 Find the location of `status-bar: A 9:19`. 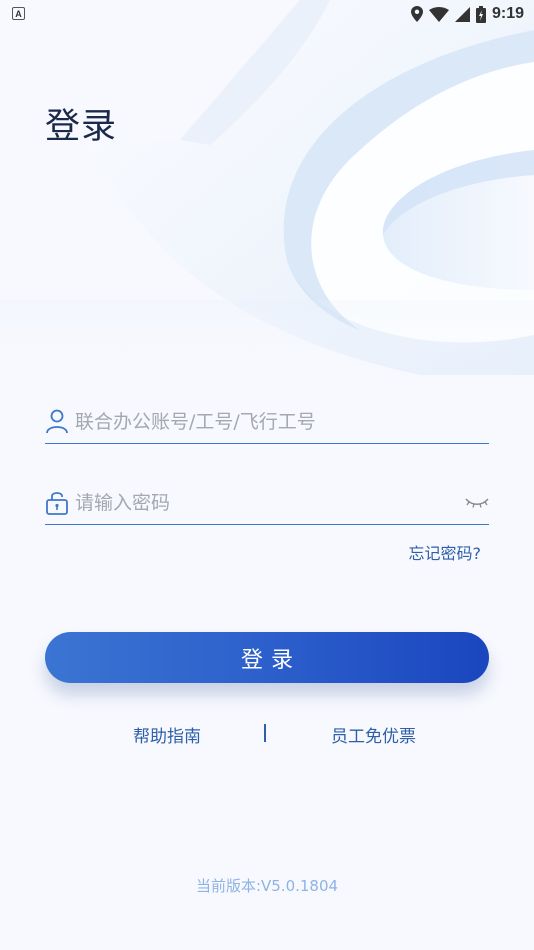

status-bar: A 9:19 is located at coordinates (267, 14).